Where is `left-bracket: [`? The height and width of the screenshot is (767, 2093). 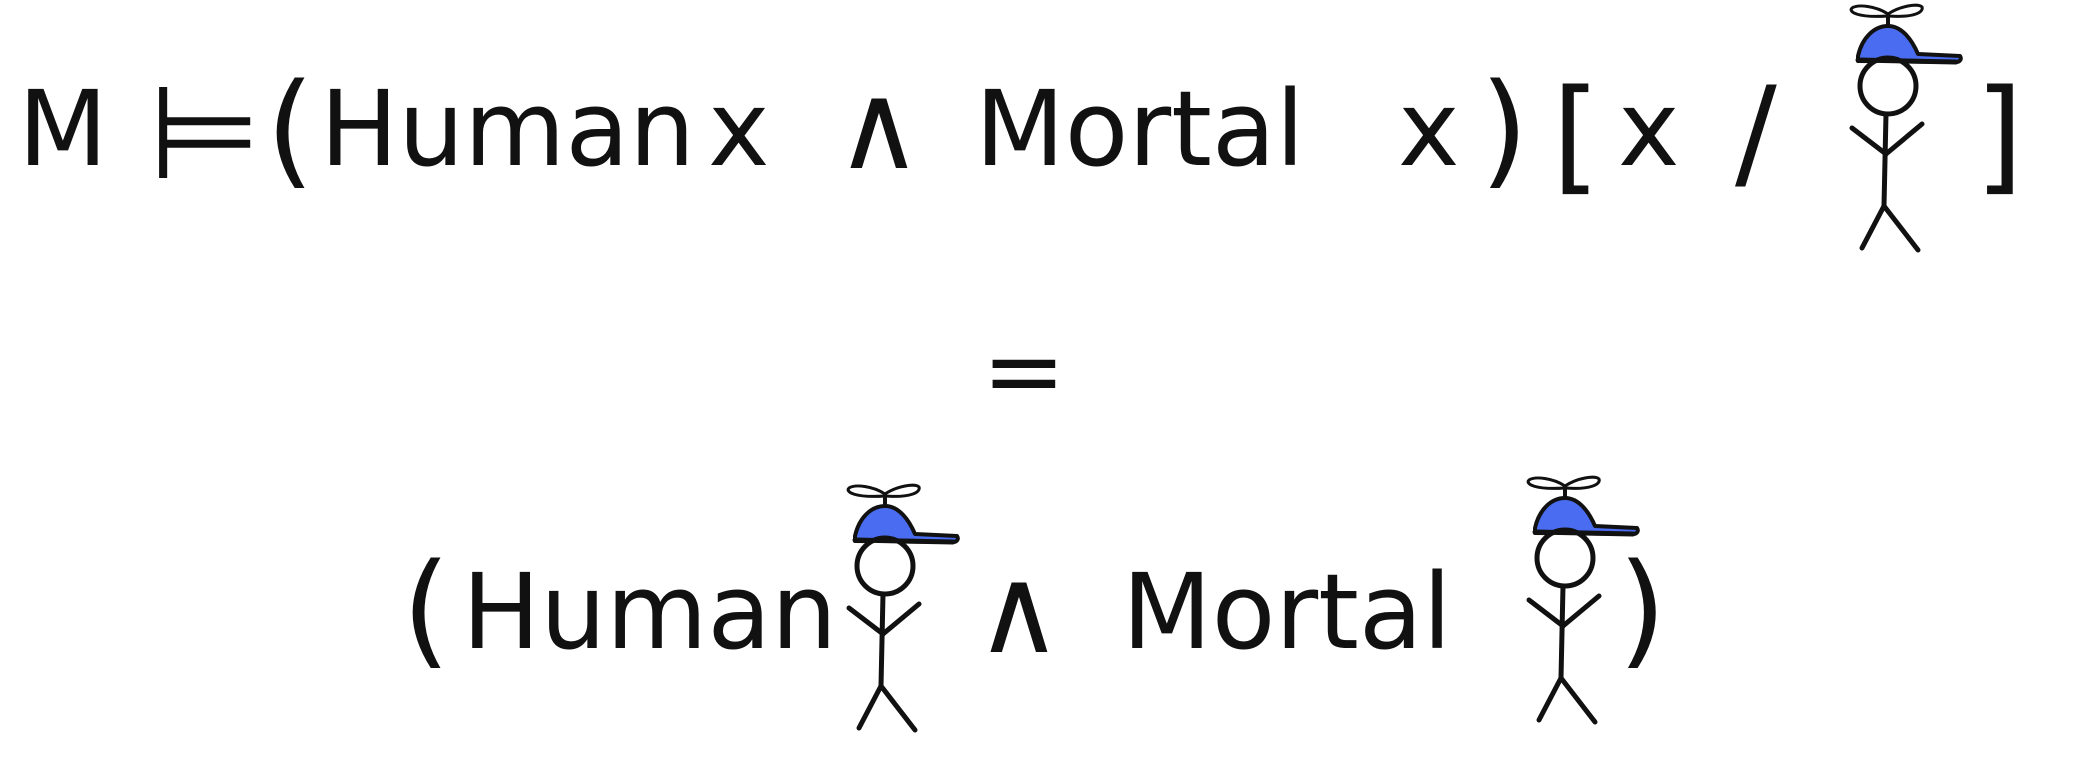 left-bracket: [ is located at coordinates (1576, 136).